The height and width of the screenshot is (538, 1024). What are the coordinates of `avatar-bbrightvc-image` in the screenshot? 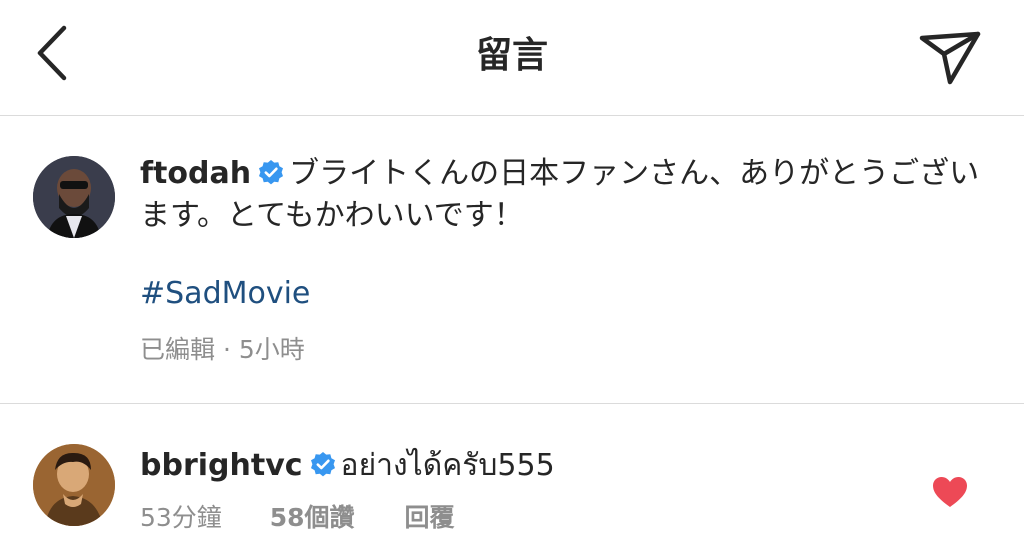 It's located at (74, 485).